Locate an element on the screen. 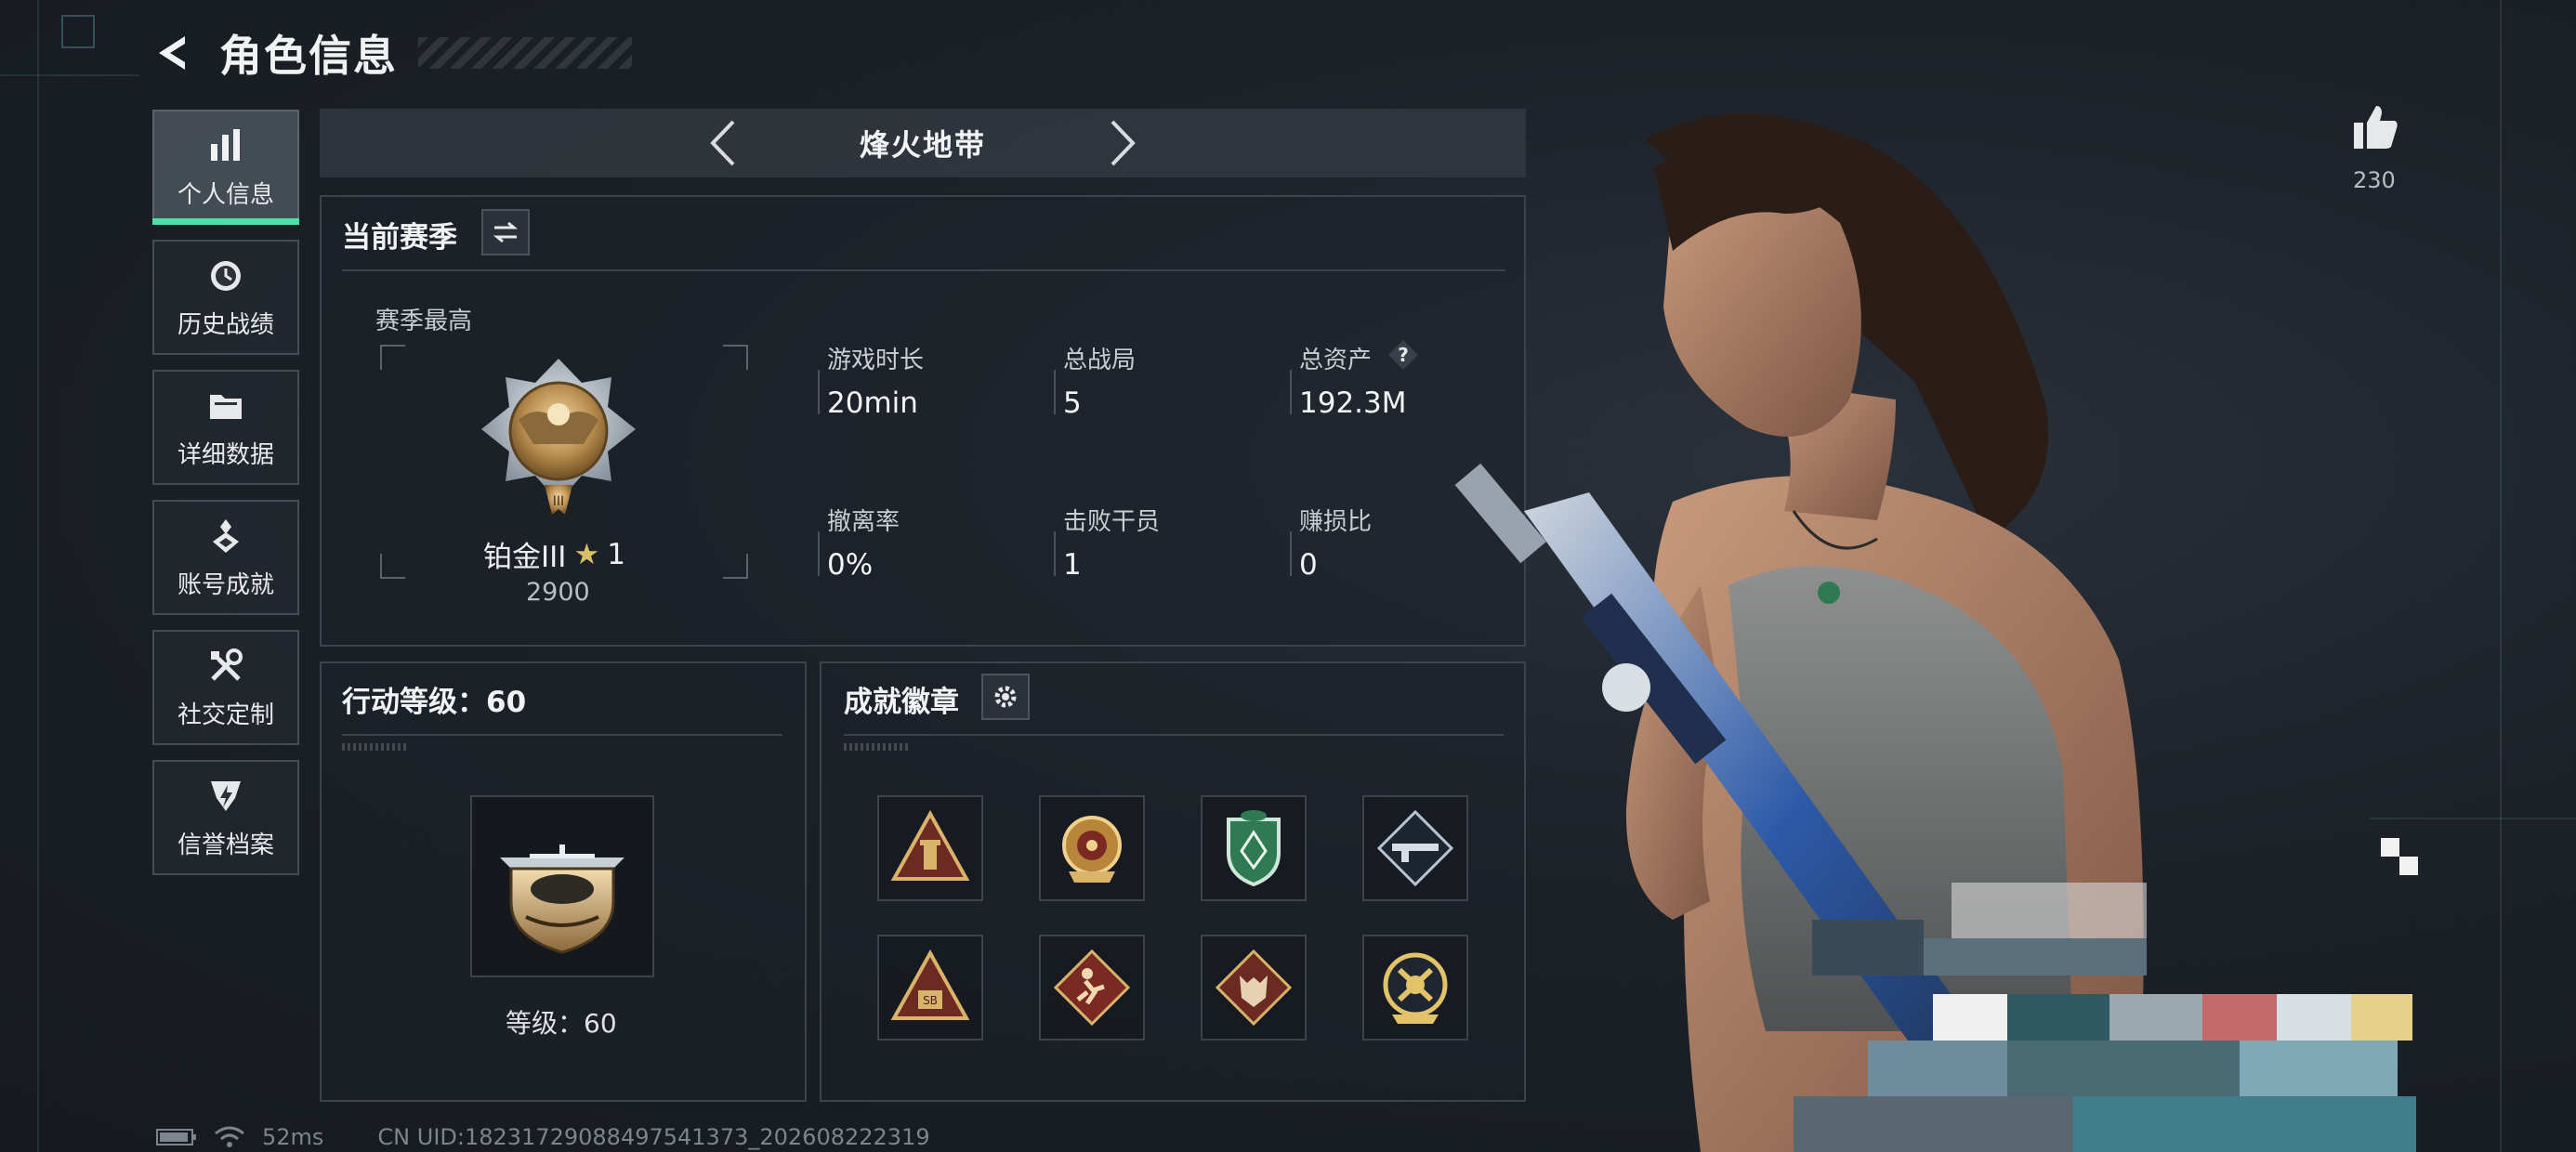 The height and width of the screenshot is (1152, 2576). wifi-icon is located at coordinates (229, 1136).